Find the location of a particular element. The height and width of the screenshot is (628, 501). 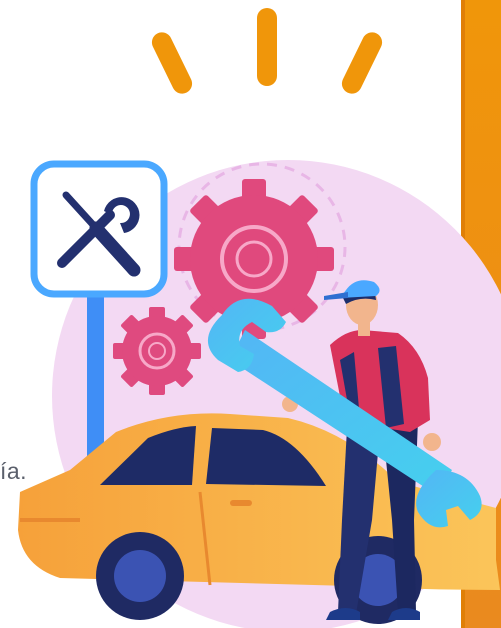

tools-sign-icon is located at coordinates (99, 229).